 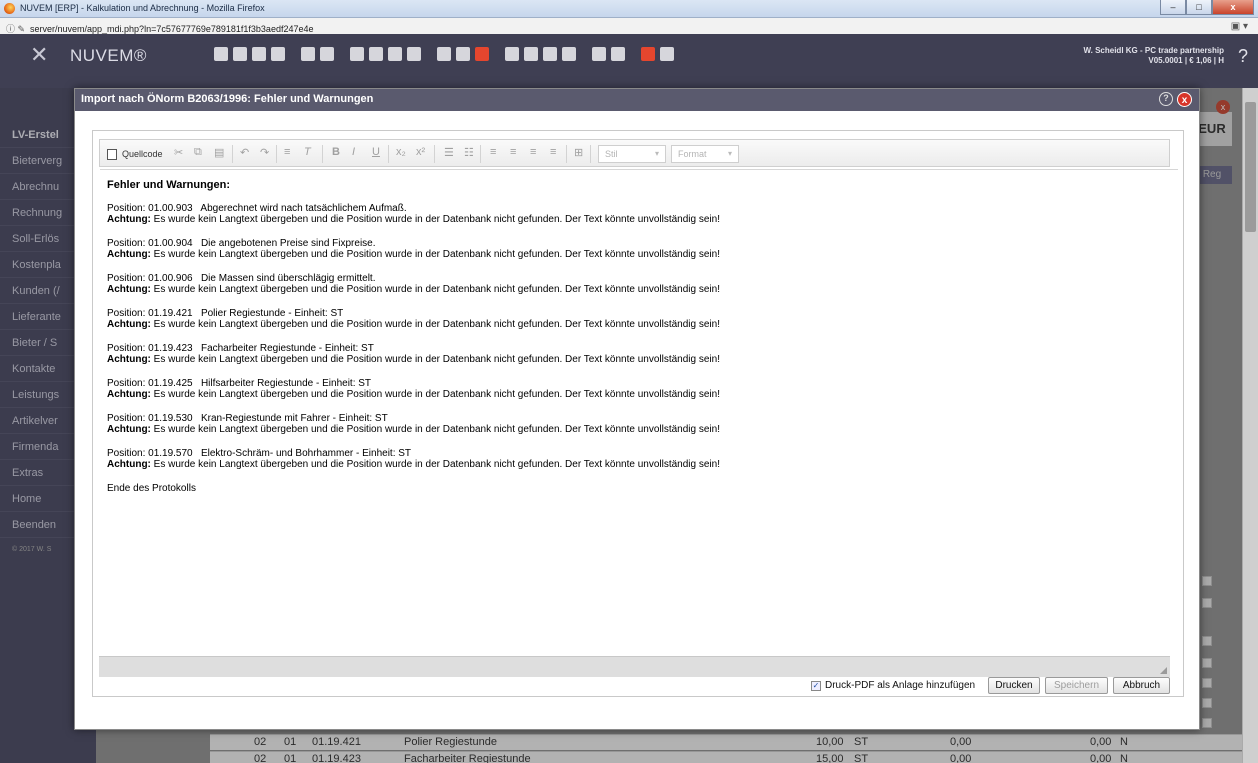 I want to click on help-icon: ?, so click(x=1243, y=56).